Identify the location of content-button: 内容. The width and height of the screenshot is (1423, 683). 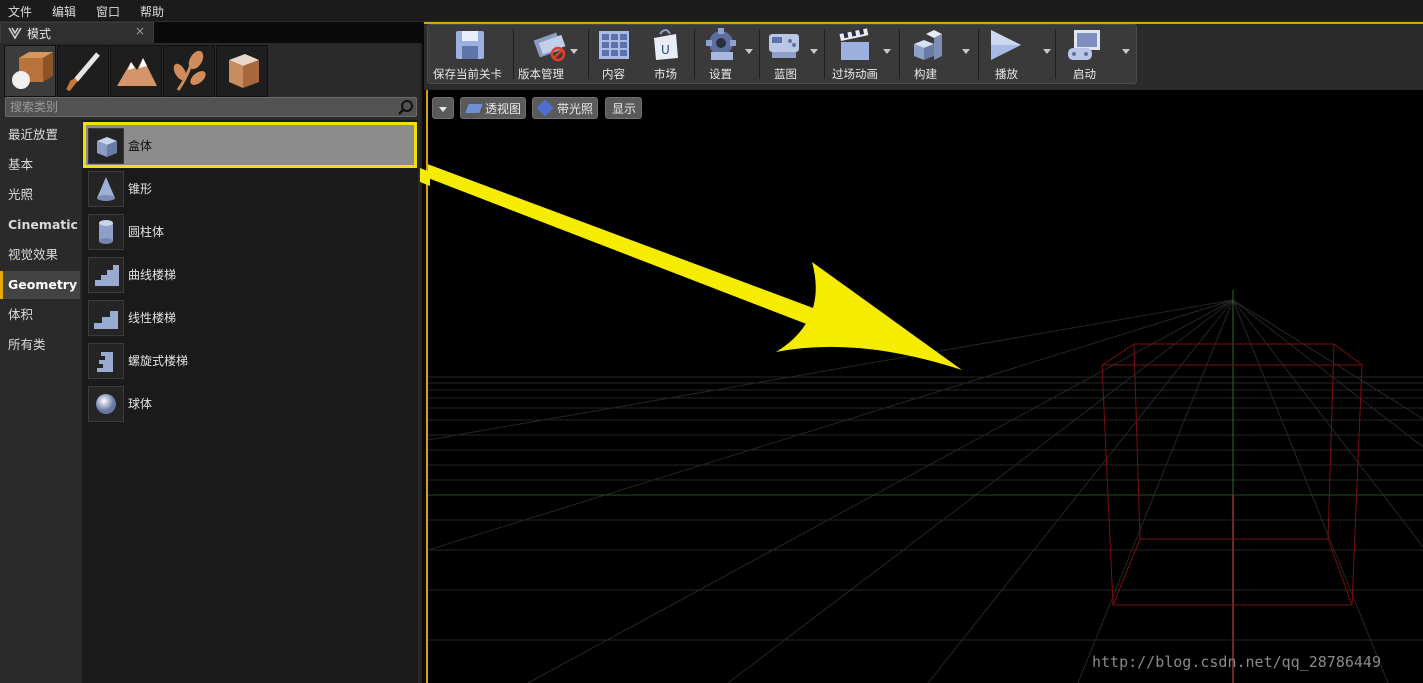
(614, 54).